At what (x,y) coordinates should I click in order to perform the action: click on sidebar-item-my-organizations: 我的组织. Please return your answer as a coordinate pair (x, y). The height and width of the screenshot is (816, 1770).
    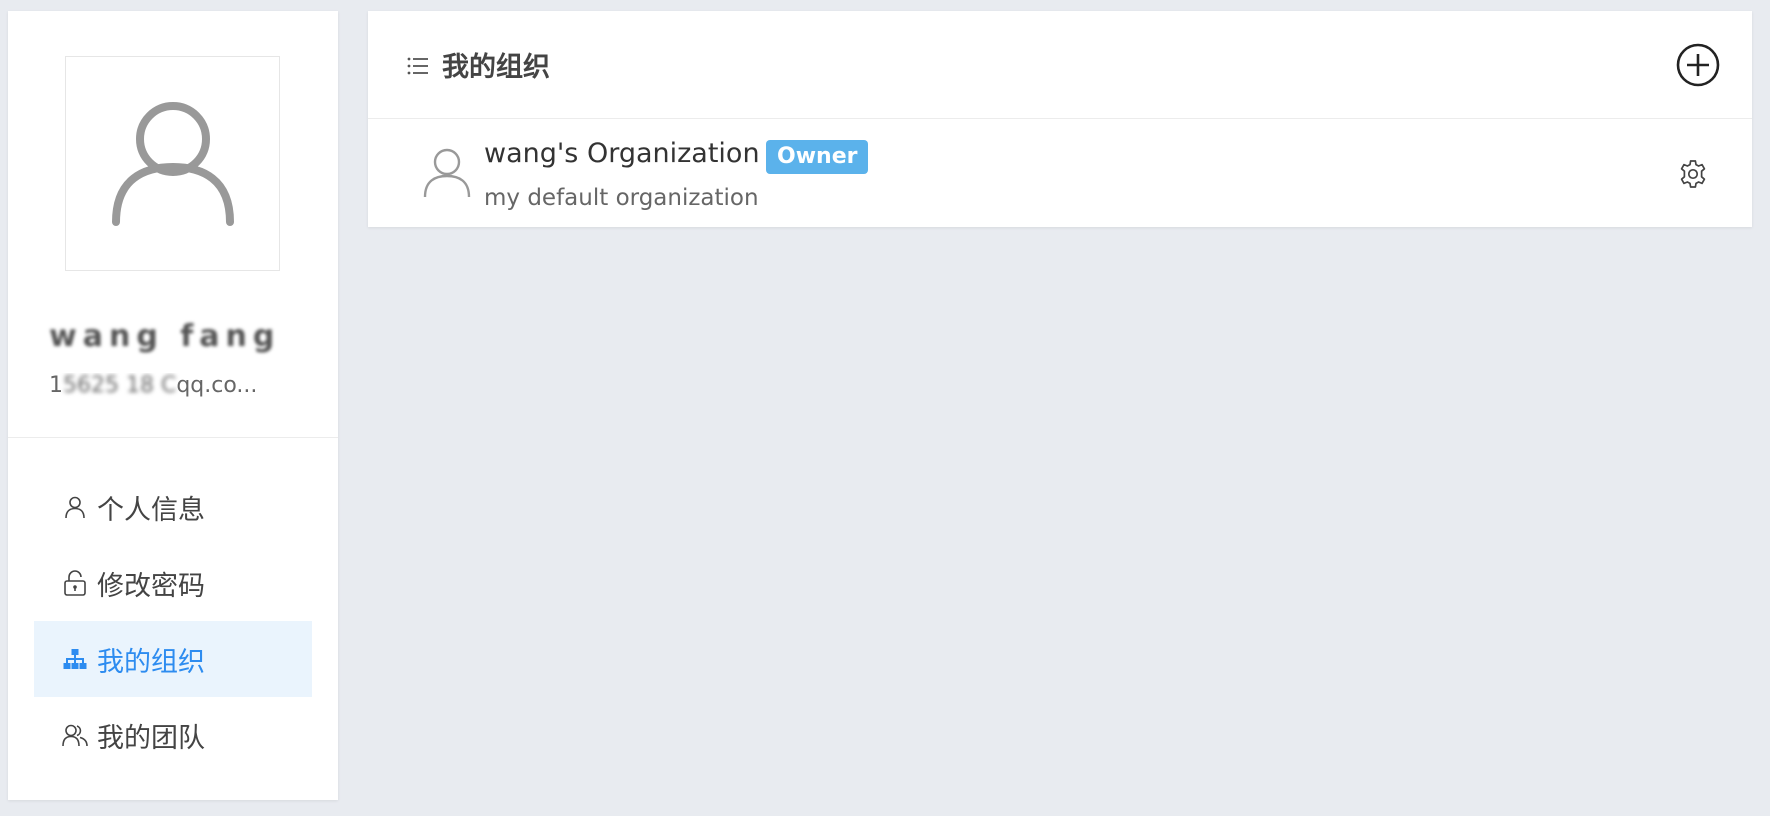
    Looking at the image, I should click on (173, 659).